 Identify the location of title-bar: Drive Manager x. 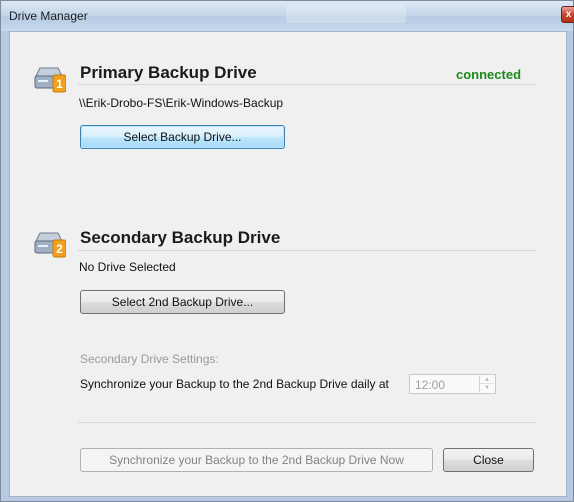
(287, 16).